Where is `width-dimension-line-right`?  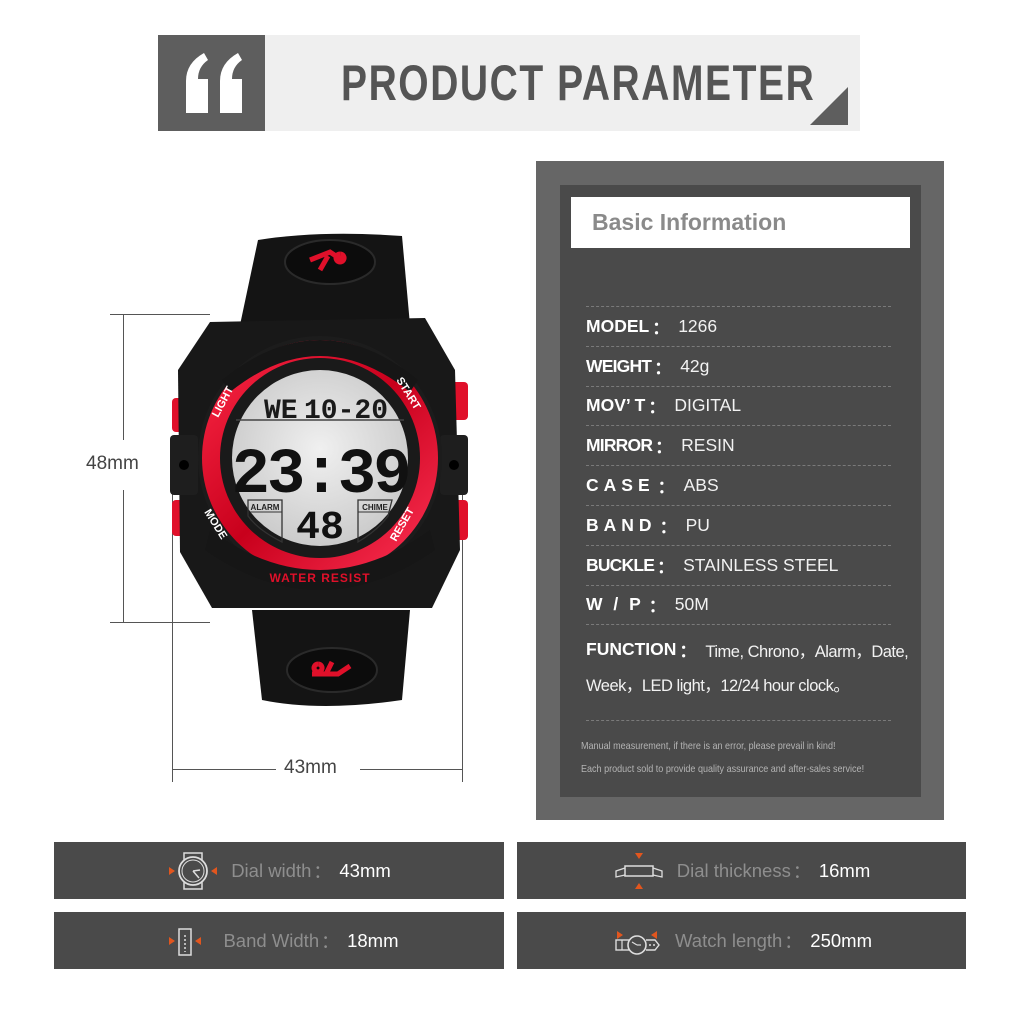 width-dimension-line-right is located at coordinates (411, 769).